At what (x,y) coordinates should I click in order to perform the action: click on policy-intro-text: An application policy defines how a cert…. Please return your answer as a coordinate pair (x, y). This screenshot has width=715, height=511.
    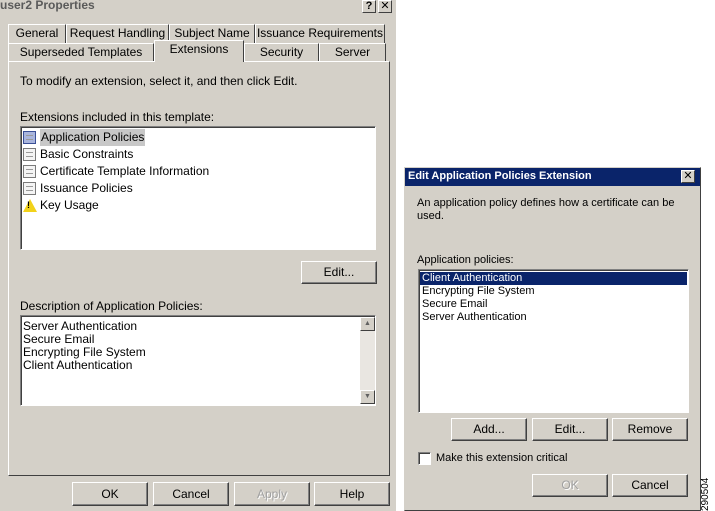
    Looking at the image, I should click on (546, 209).